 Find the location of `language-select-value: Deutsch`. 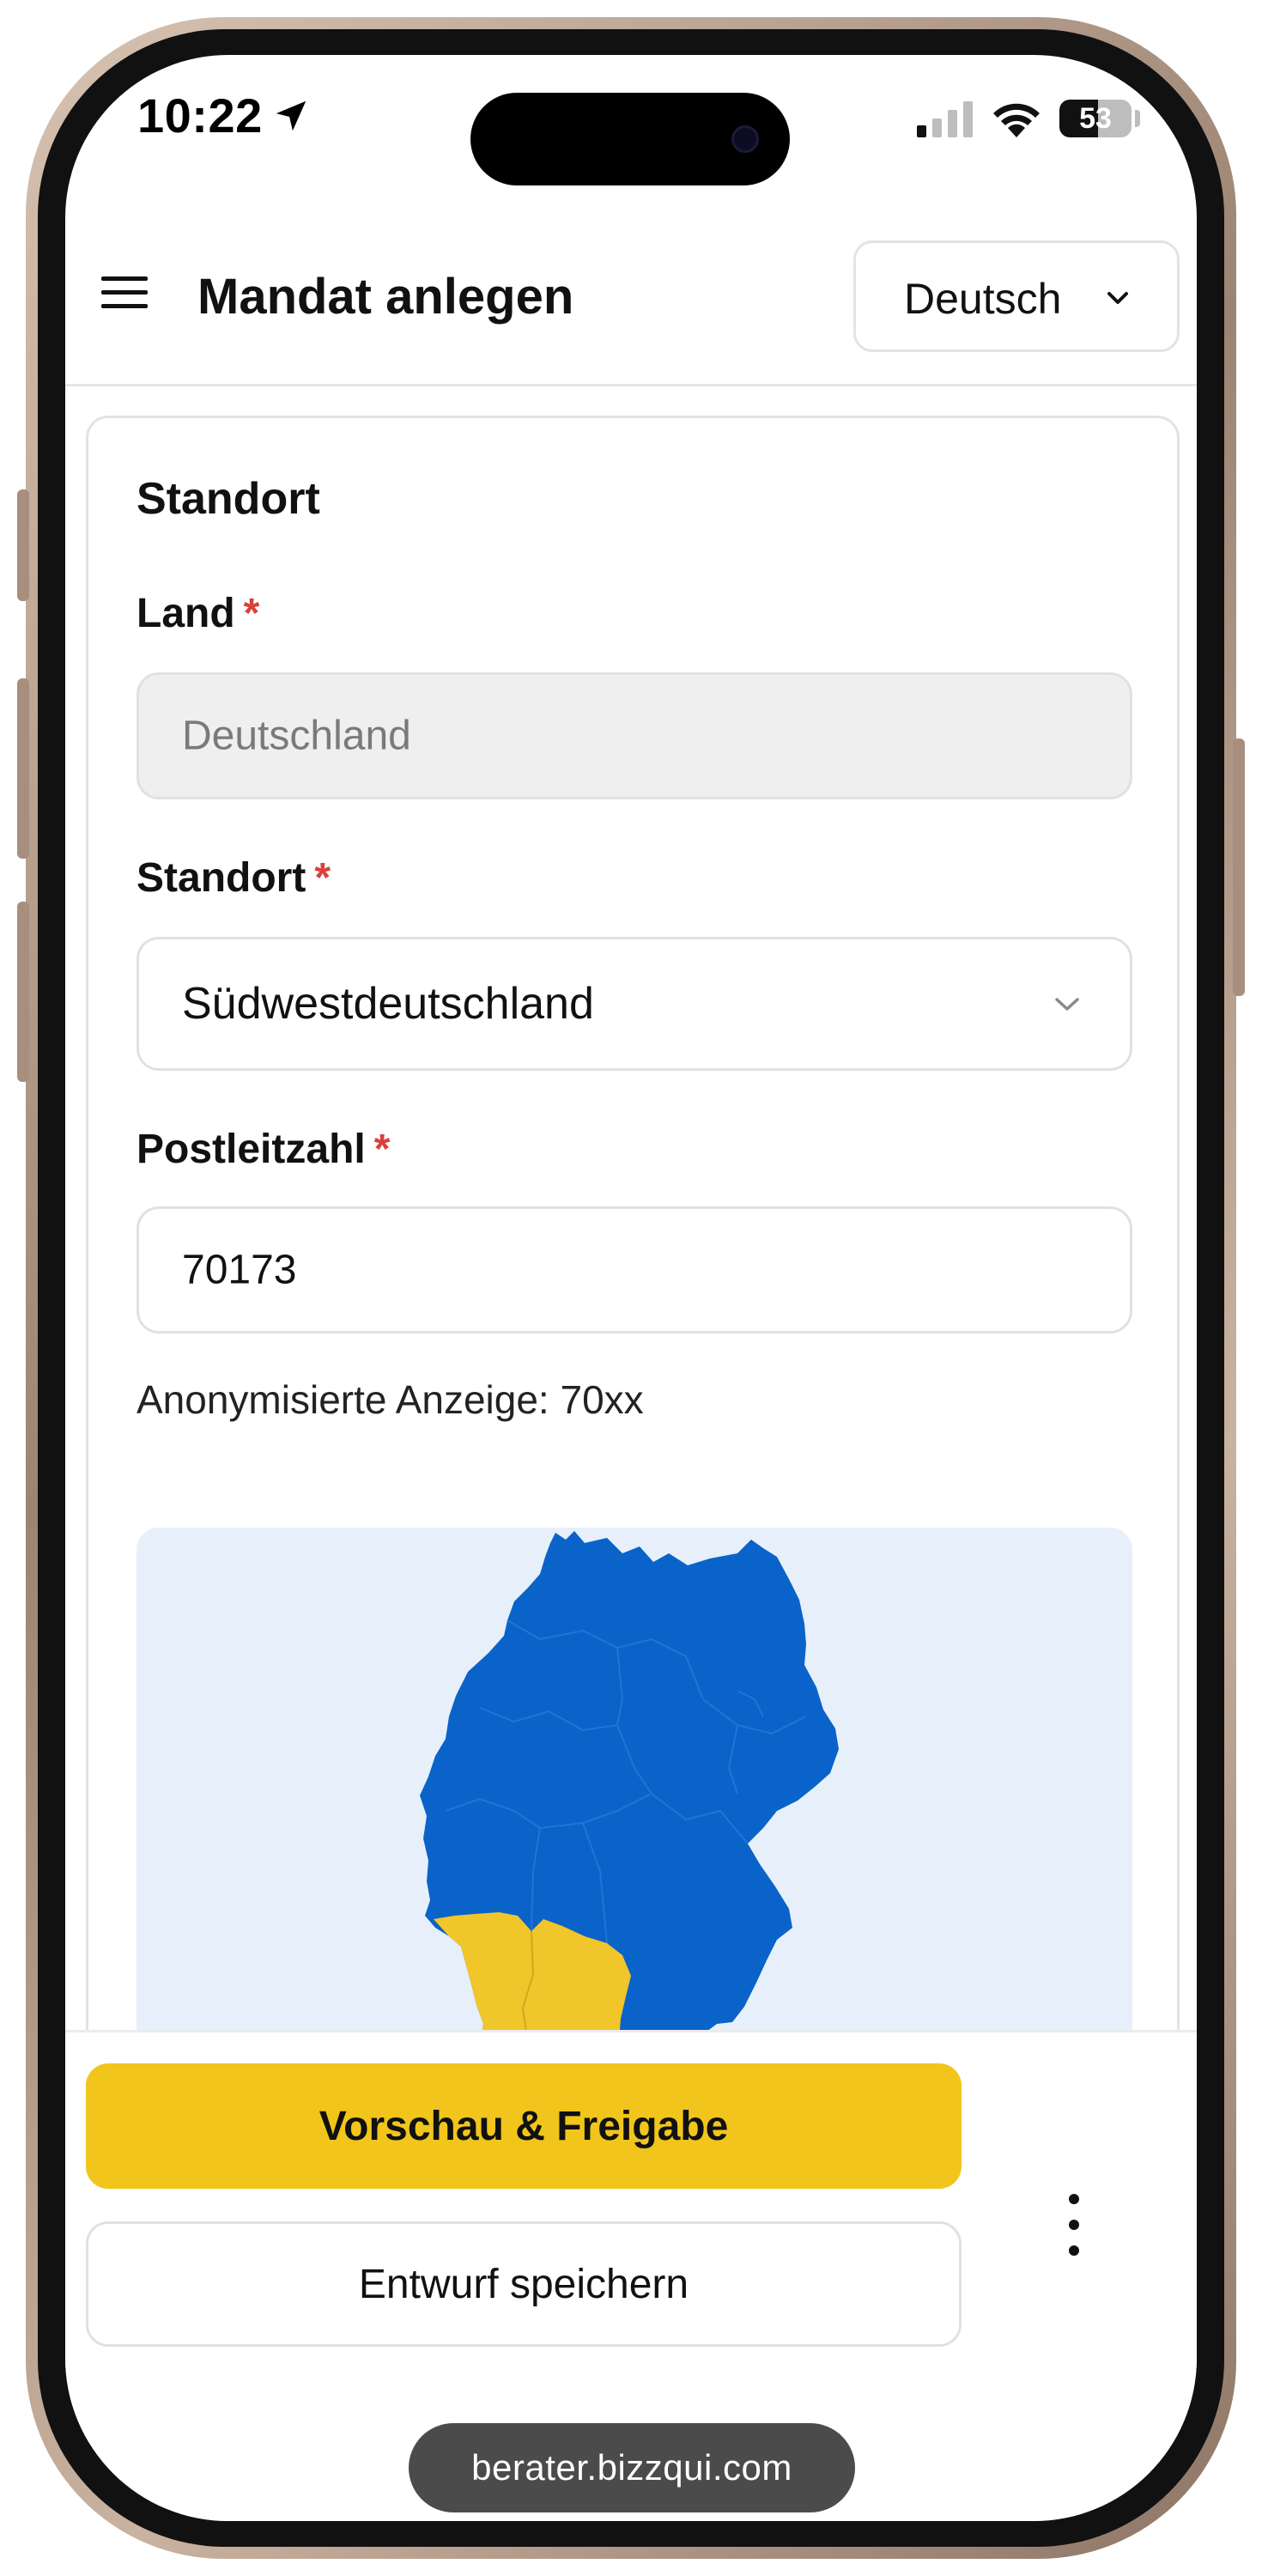

language-select-value: Deutsch is located at coordinates (983, 299).